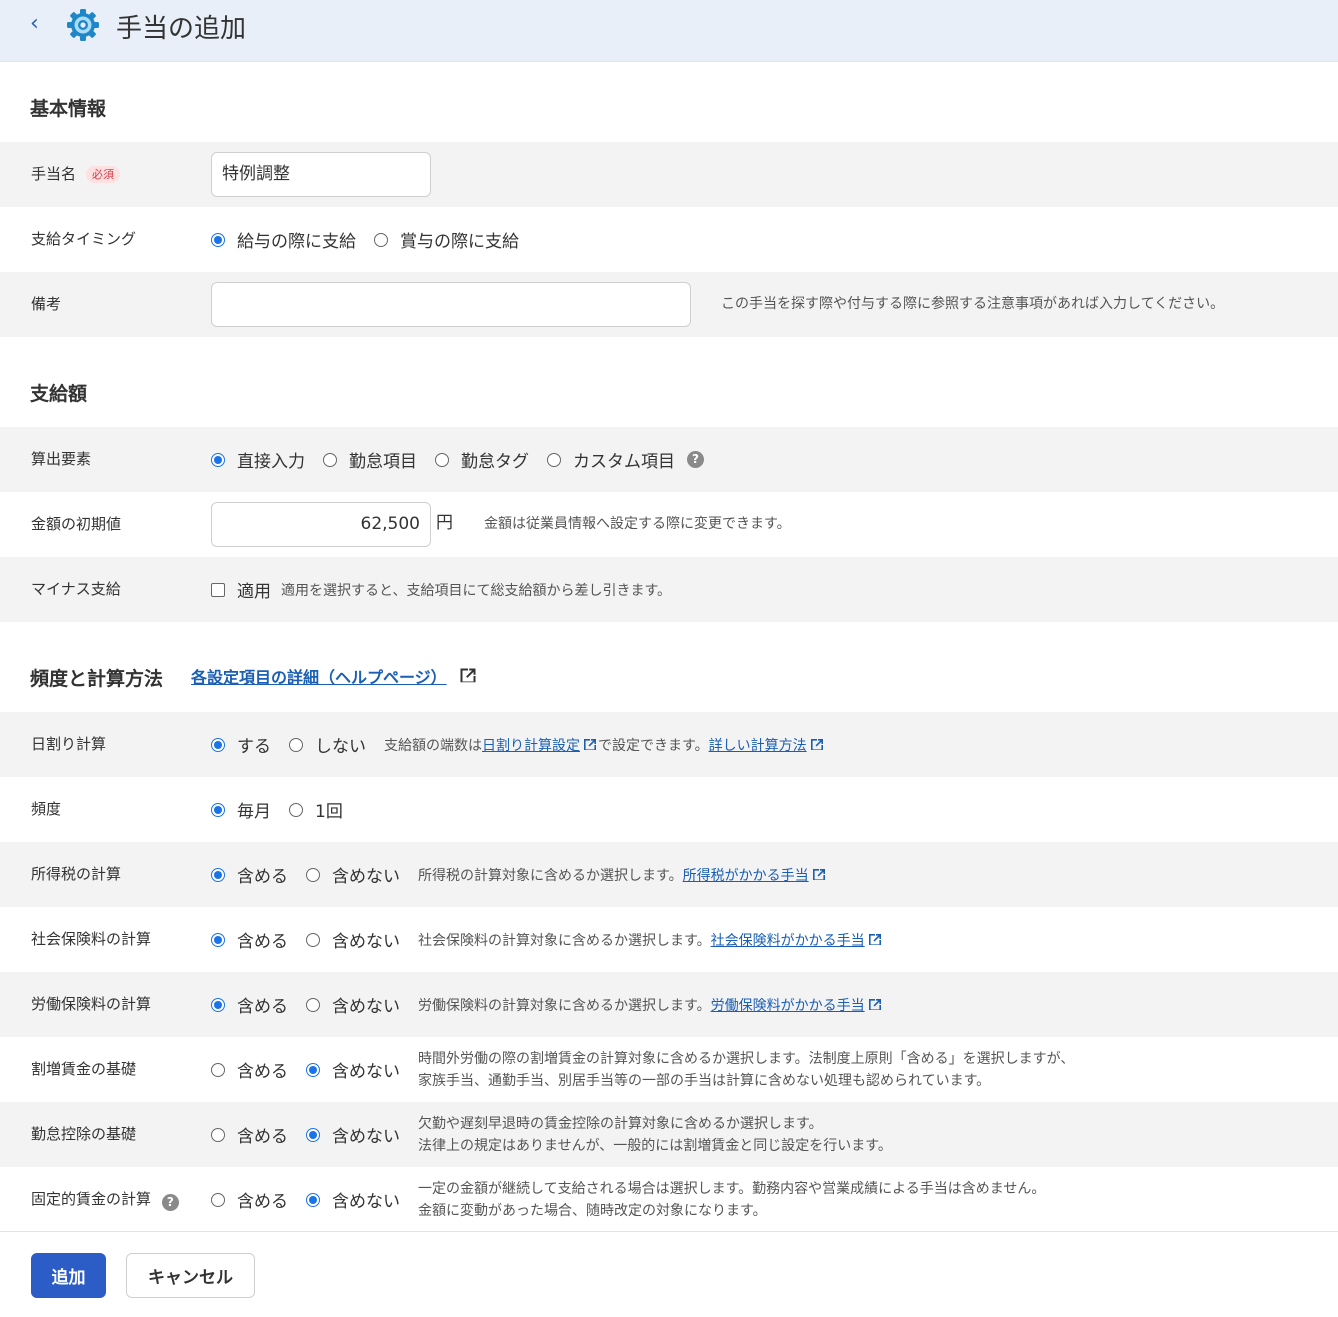  I want to click on remarks-input, so click(451, 304).